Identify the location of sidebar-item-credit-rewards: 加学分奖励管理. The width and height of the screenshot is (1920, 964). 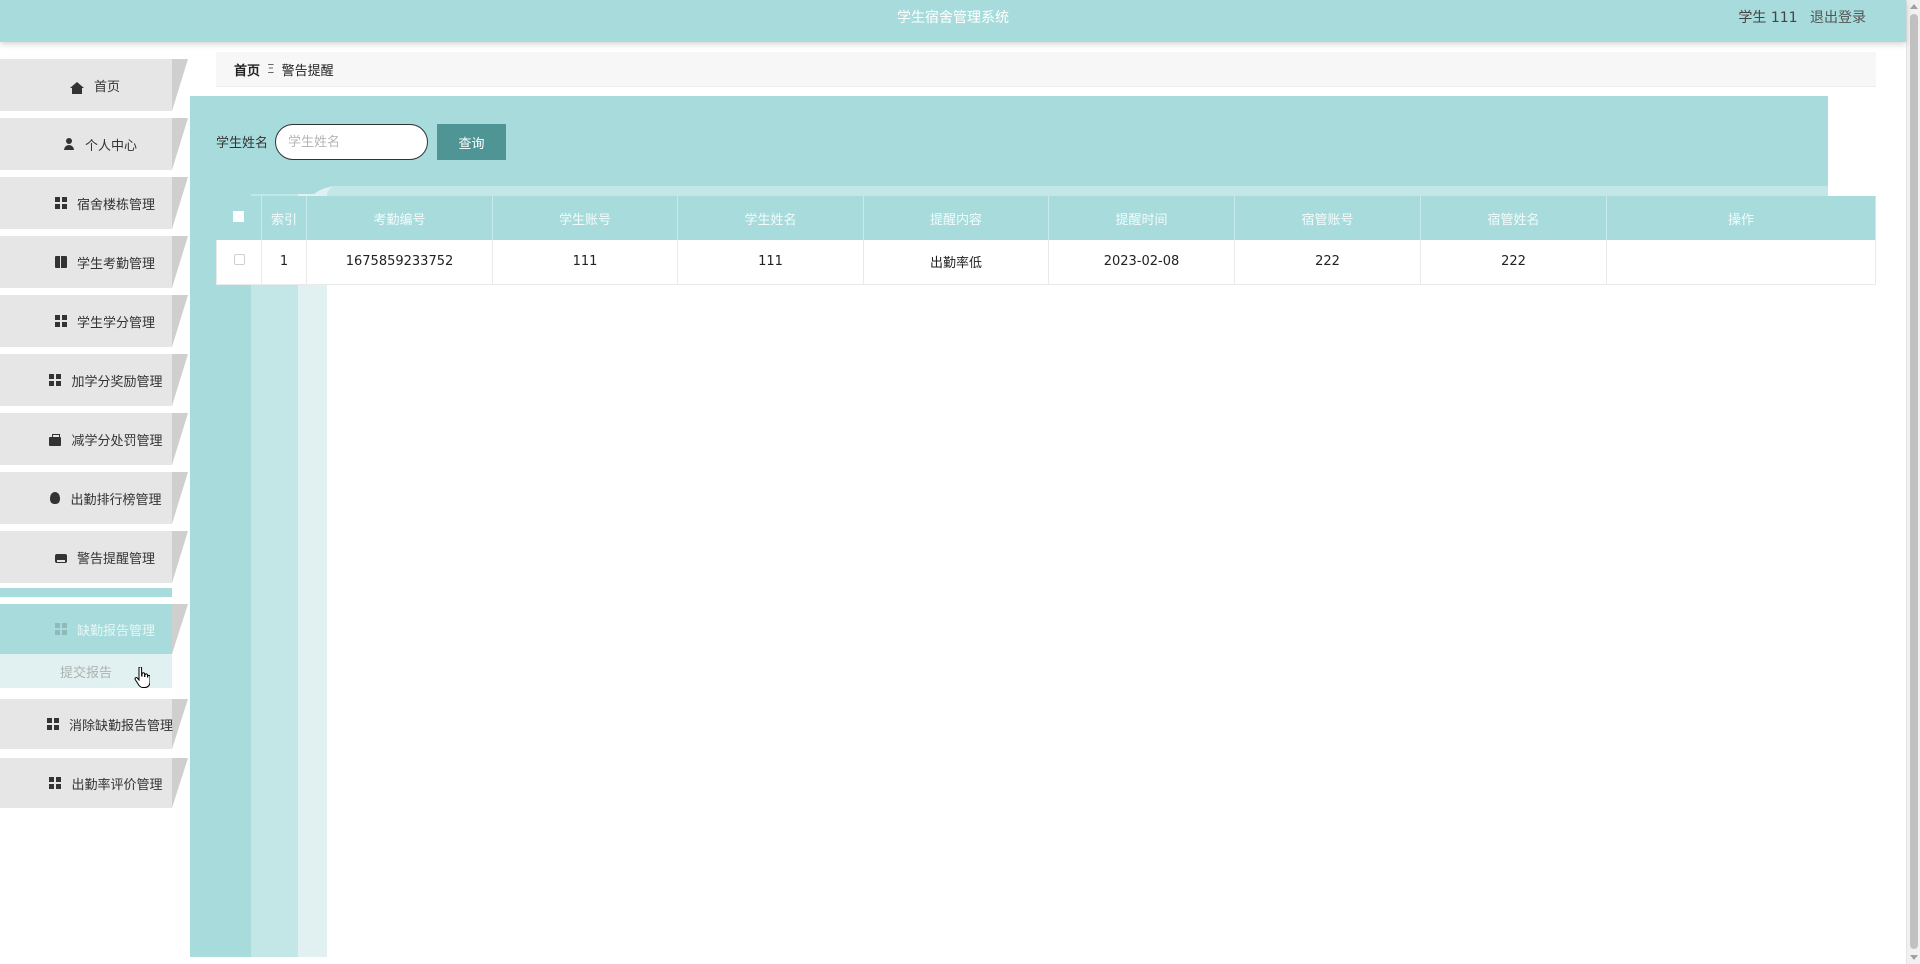
(95, 380).